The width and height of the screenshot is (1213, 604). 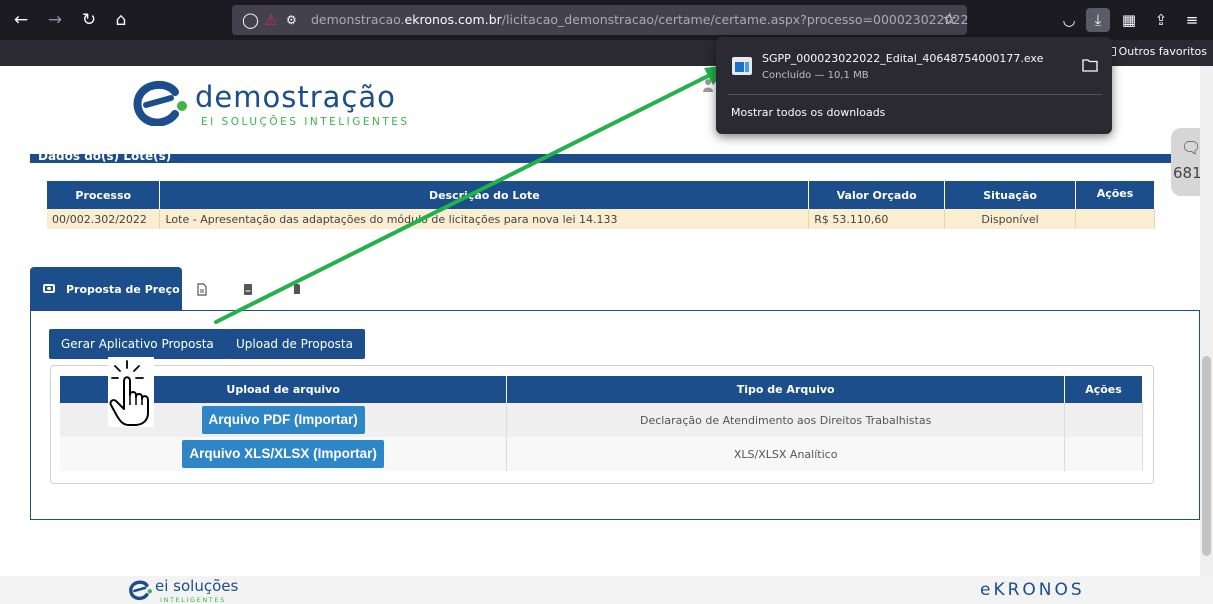 I want to click on footer-logo-icon, so click(x=140, y=590).